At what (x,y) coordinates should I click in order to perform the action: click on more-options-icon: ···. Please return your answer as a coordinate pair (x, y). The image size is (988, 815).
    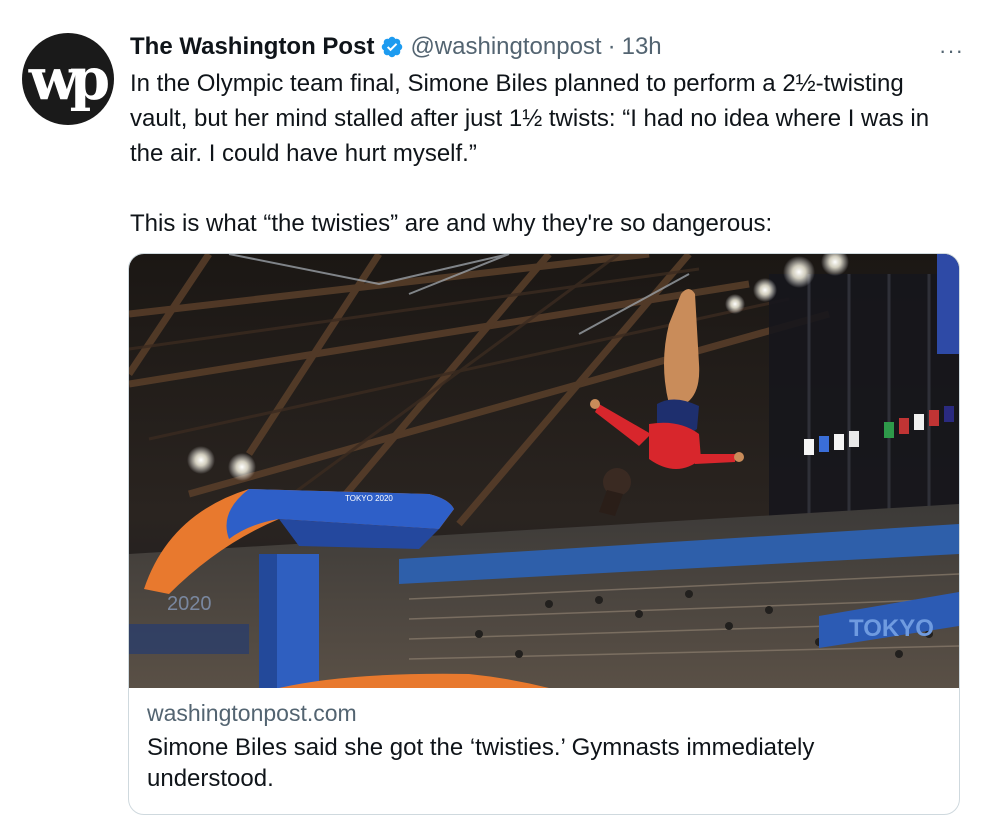
    Looking at the image, I should click on (951, 51).